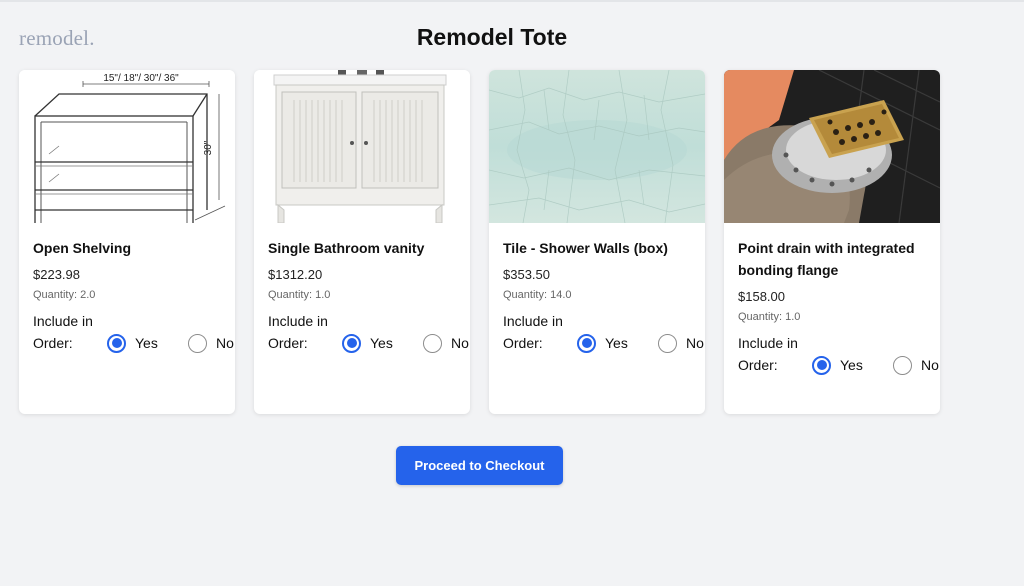 This screenshot has width=1024, height=586. I want to click on product-image-tile, so click(597, 146).